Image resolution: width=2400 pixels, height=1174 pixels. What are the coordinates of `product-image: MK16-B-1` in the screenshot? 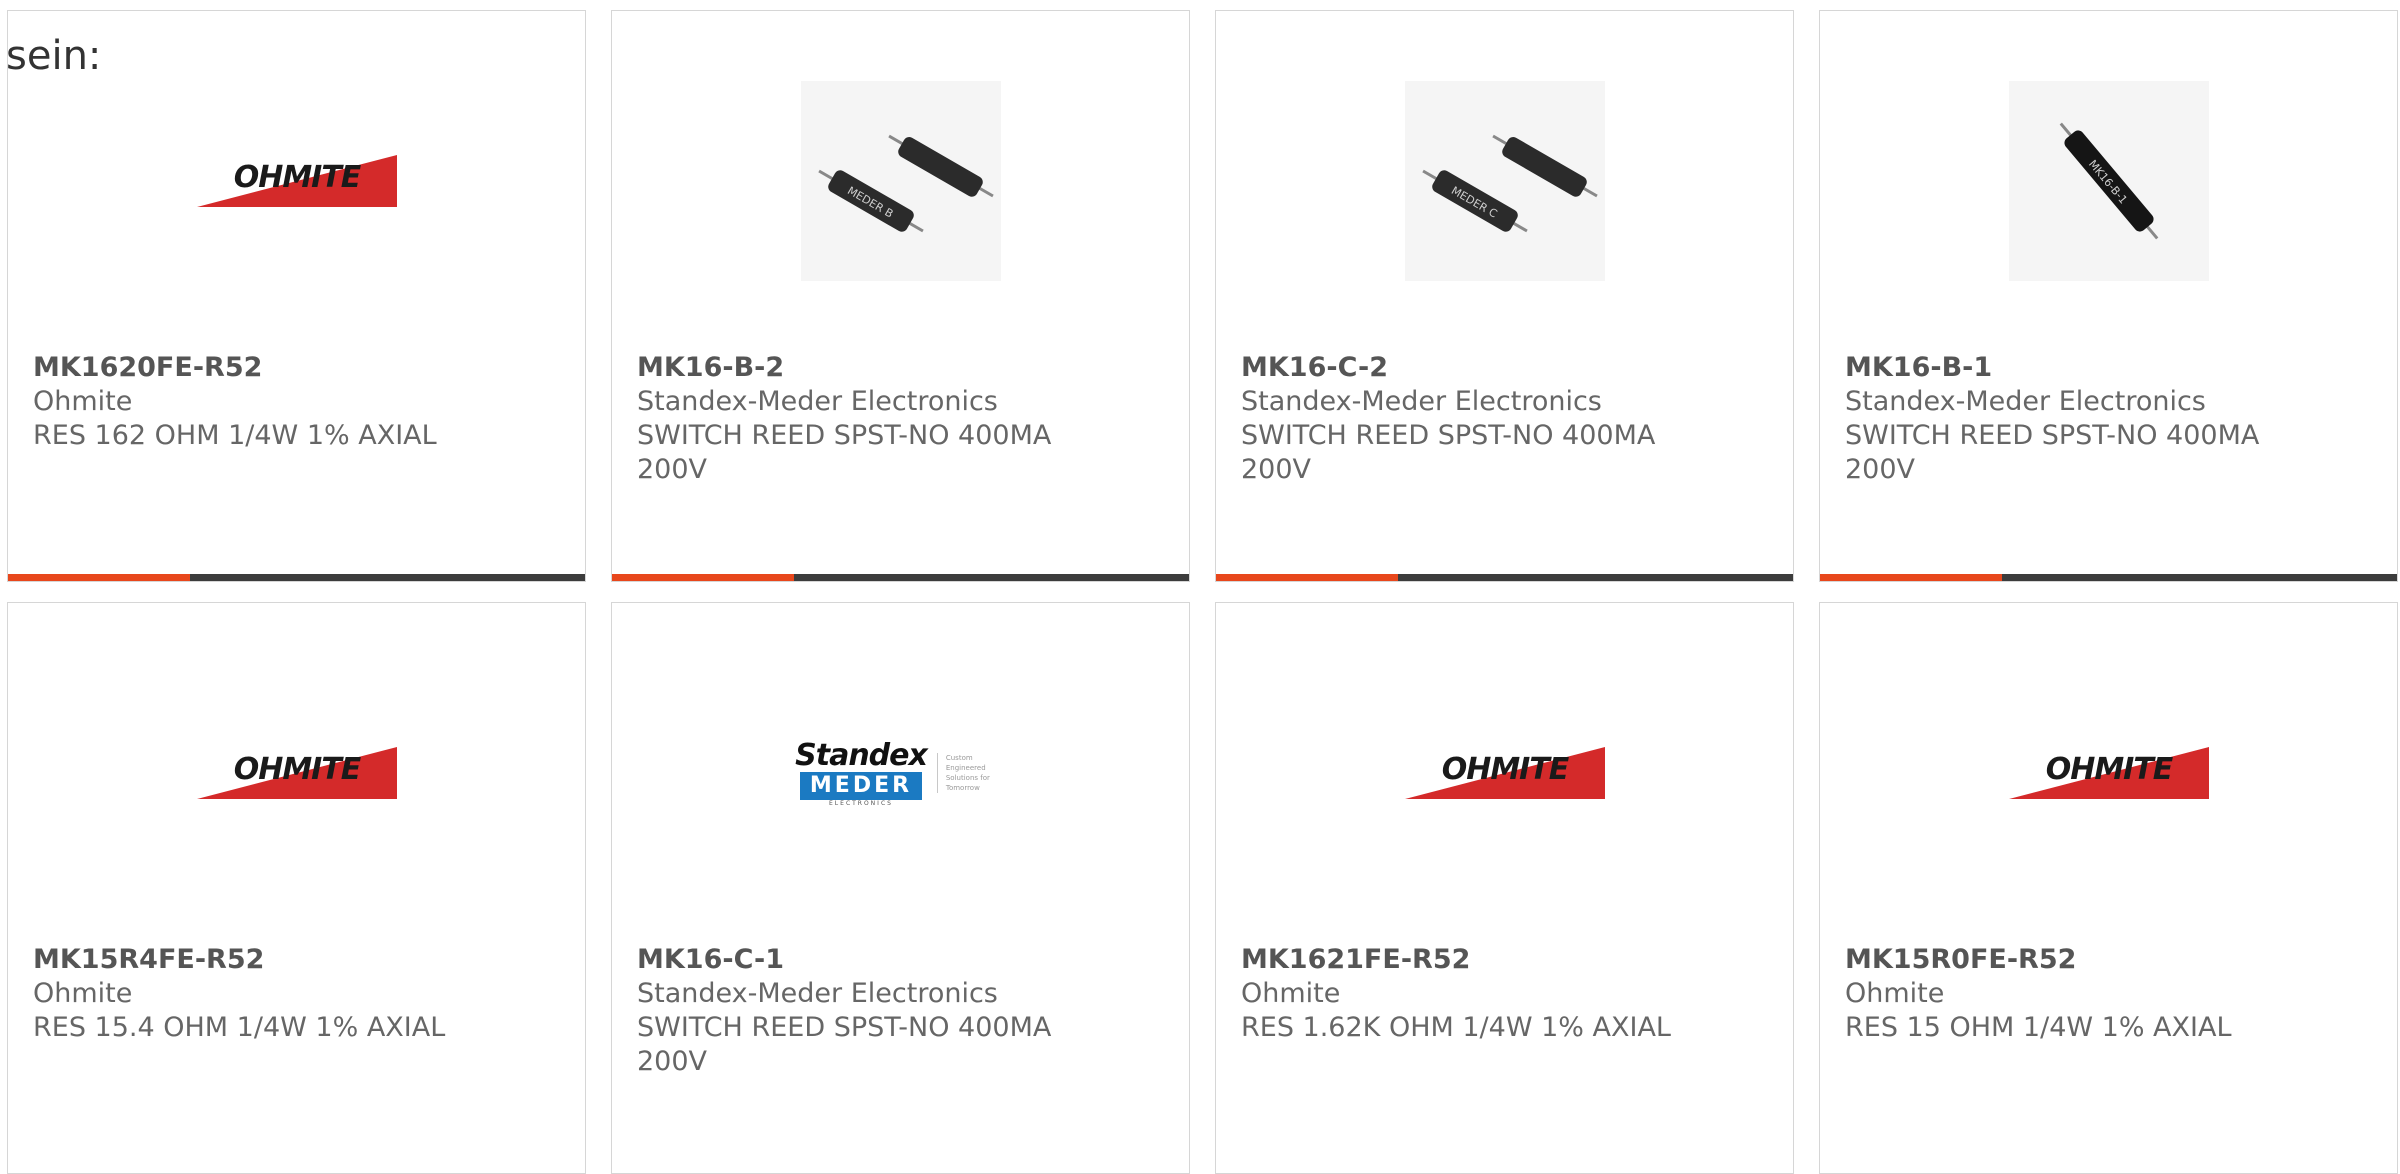 It's located at (2108, 181).